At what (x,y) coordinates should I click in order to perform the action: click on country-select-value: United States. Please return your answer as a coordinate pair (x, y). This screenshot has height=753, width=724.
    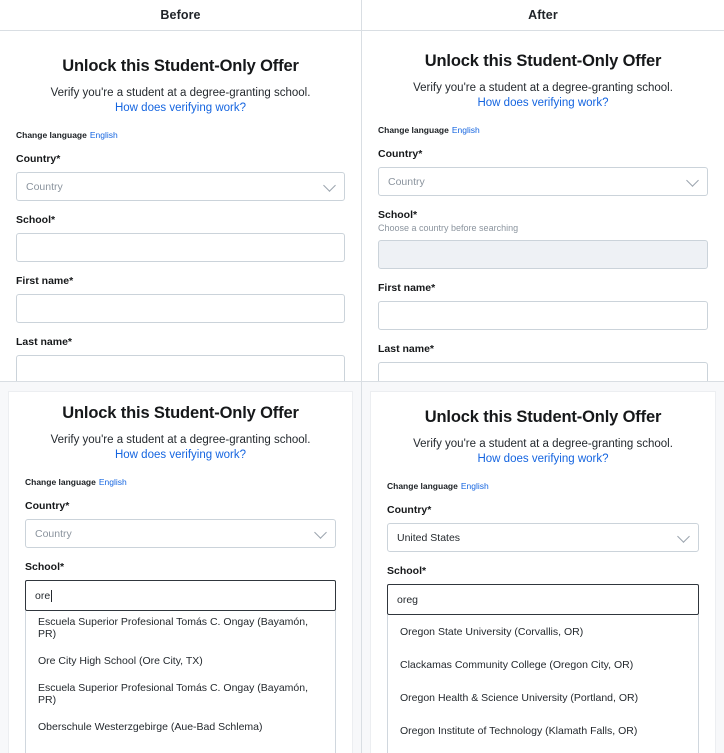
    Looking at the image, I should click on (429, 537).